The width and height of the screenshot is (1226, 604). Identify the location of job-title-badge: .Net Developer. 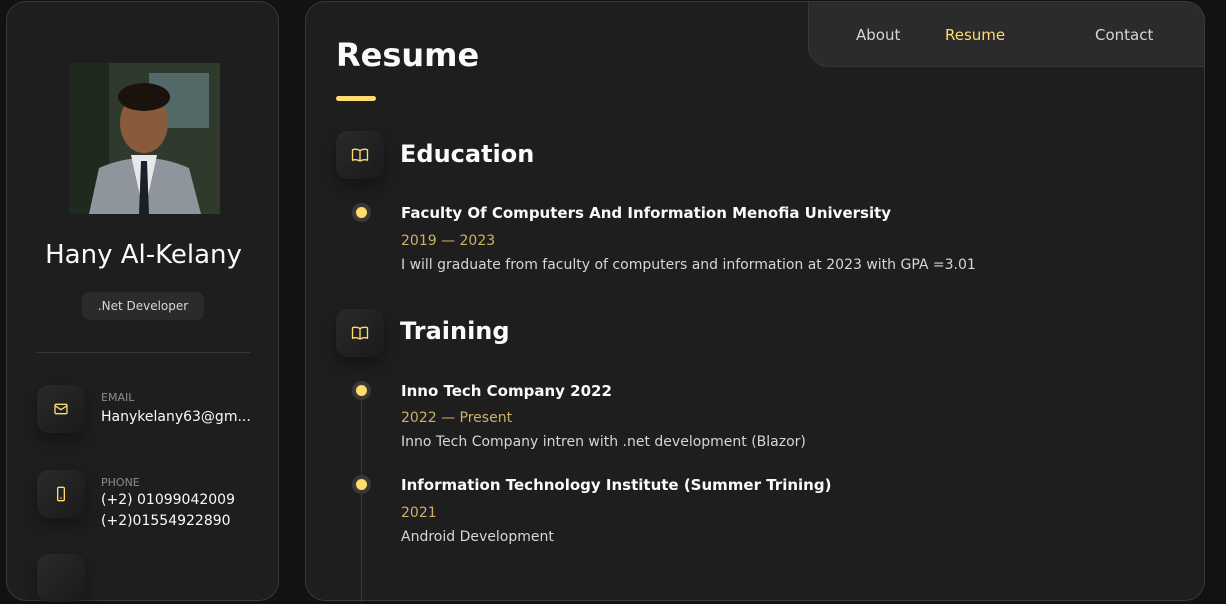
(143, 306).